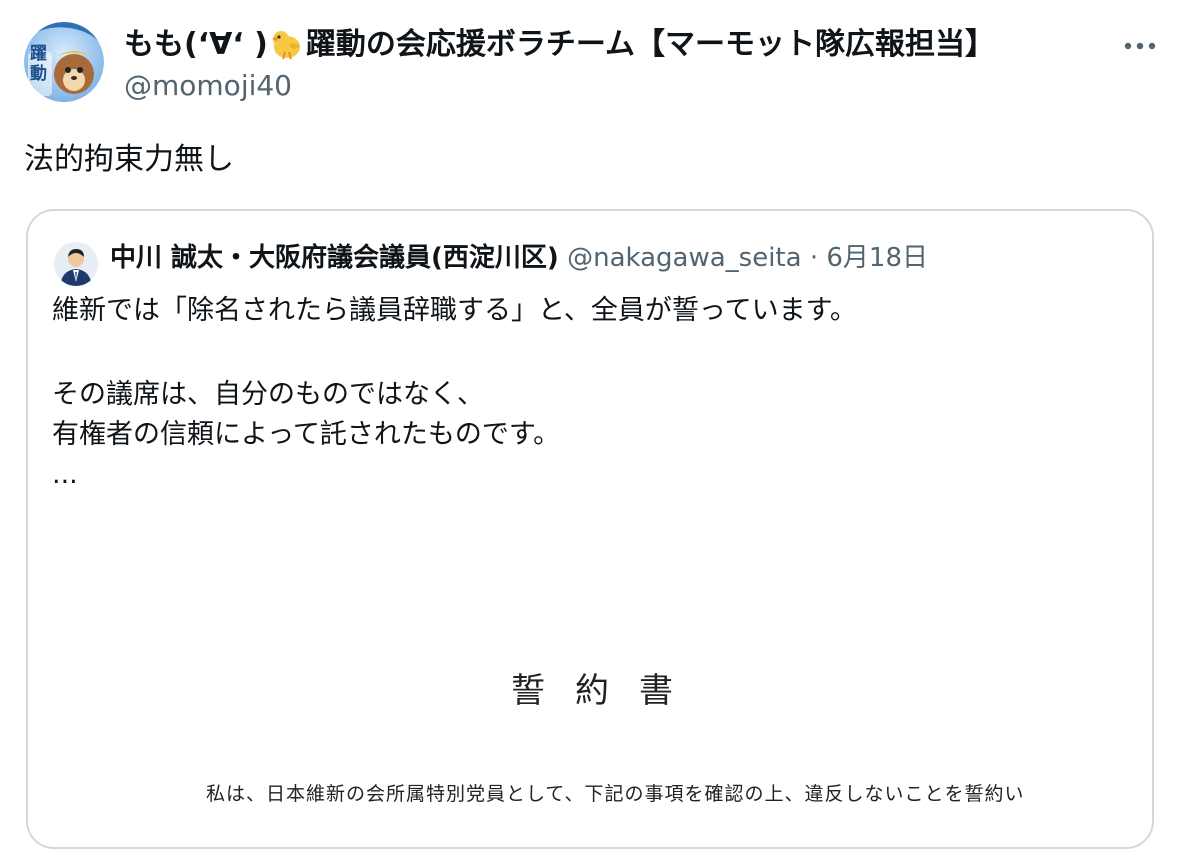  I want to click on quoted-text-line: 有権者の信頼によって託されたものです。, so click(306, 434).